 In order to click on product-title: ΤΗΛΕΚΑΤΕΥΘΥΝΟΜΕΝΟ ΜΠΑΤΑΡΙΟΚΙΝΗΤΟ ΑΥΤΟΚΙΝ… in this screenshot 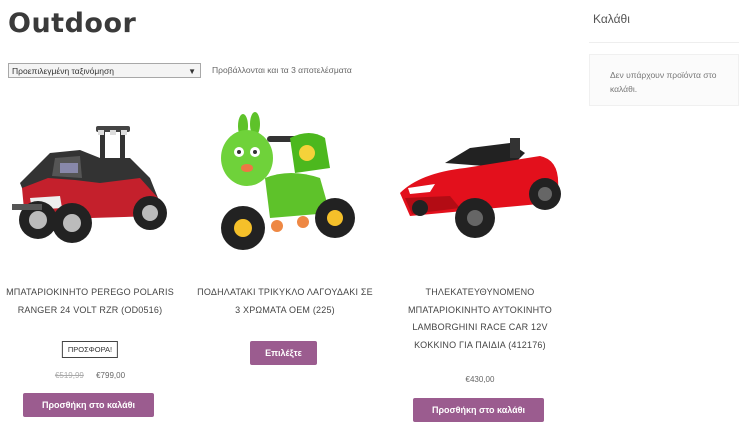, I will do `click(480, 319)`.